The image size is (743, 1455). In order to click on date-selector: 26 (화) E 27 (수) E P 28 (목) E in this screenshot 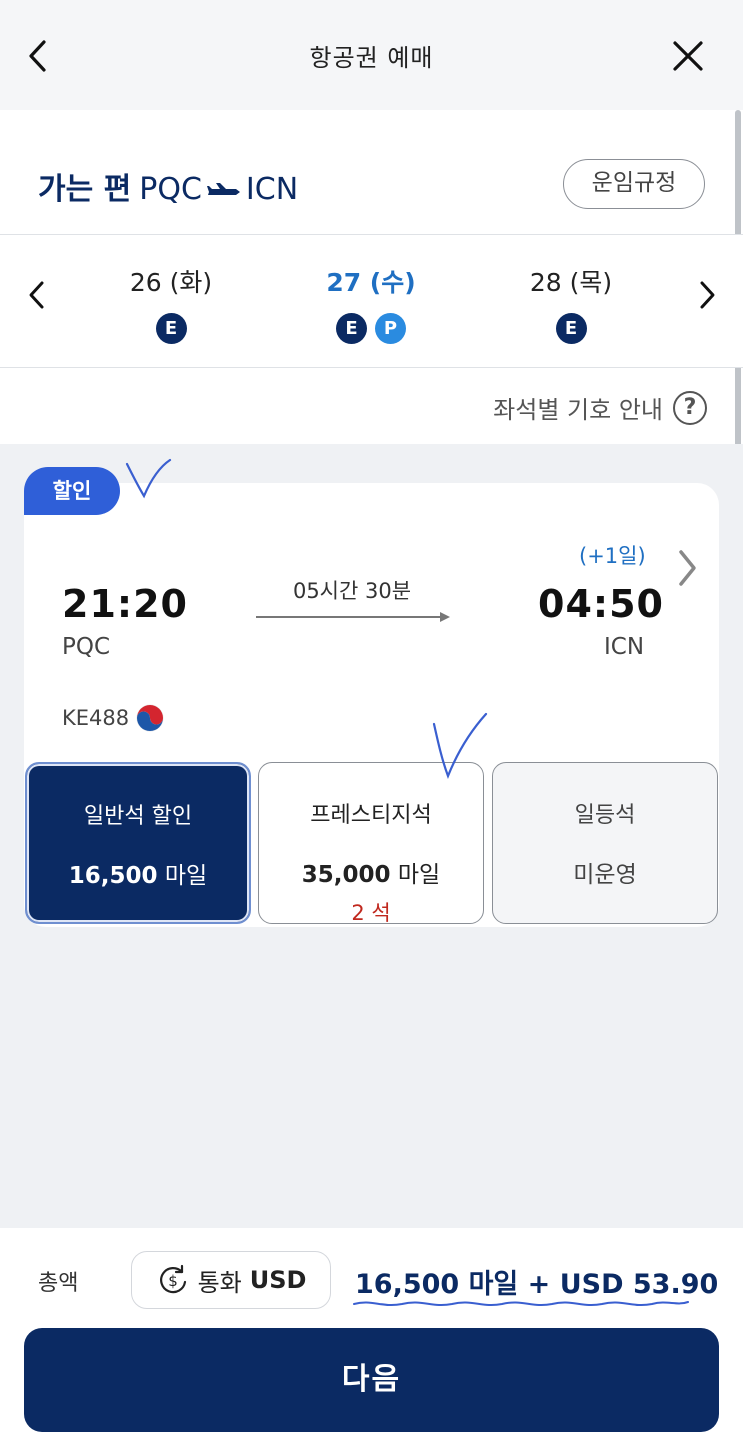, I will do `click(371, 301)`.